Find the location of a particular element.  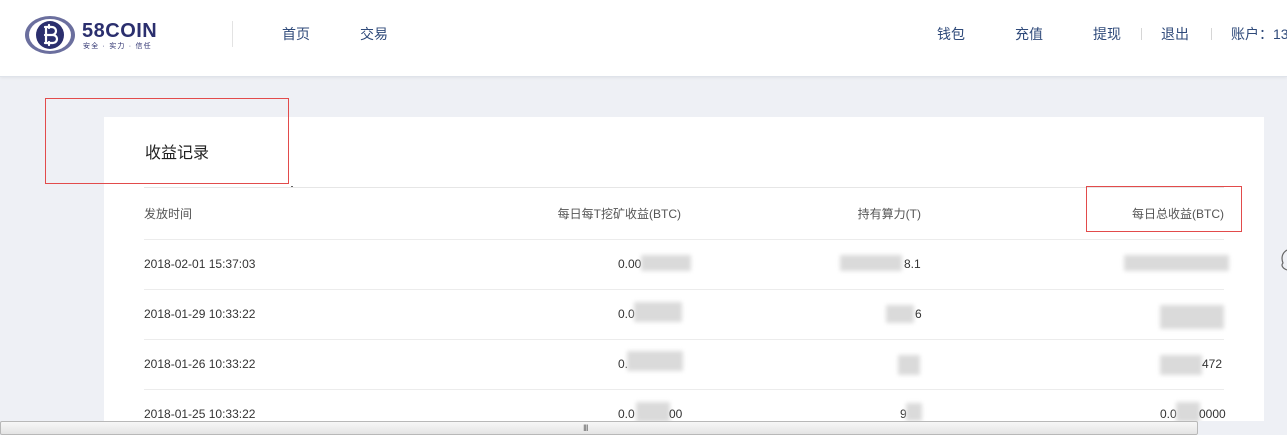

nav-trade: 交易 is located at coordinates (374, 34).